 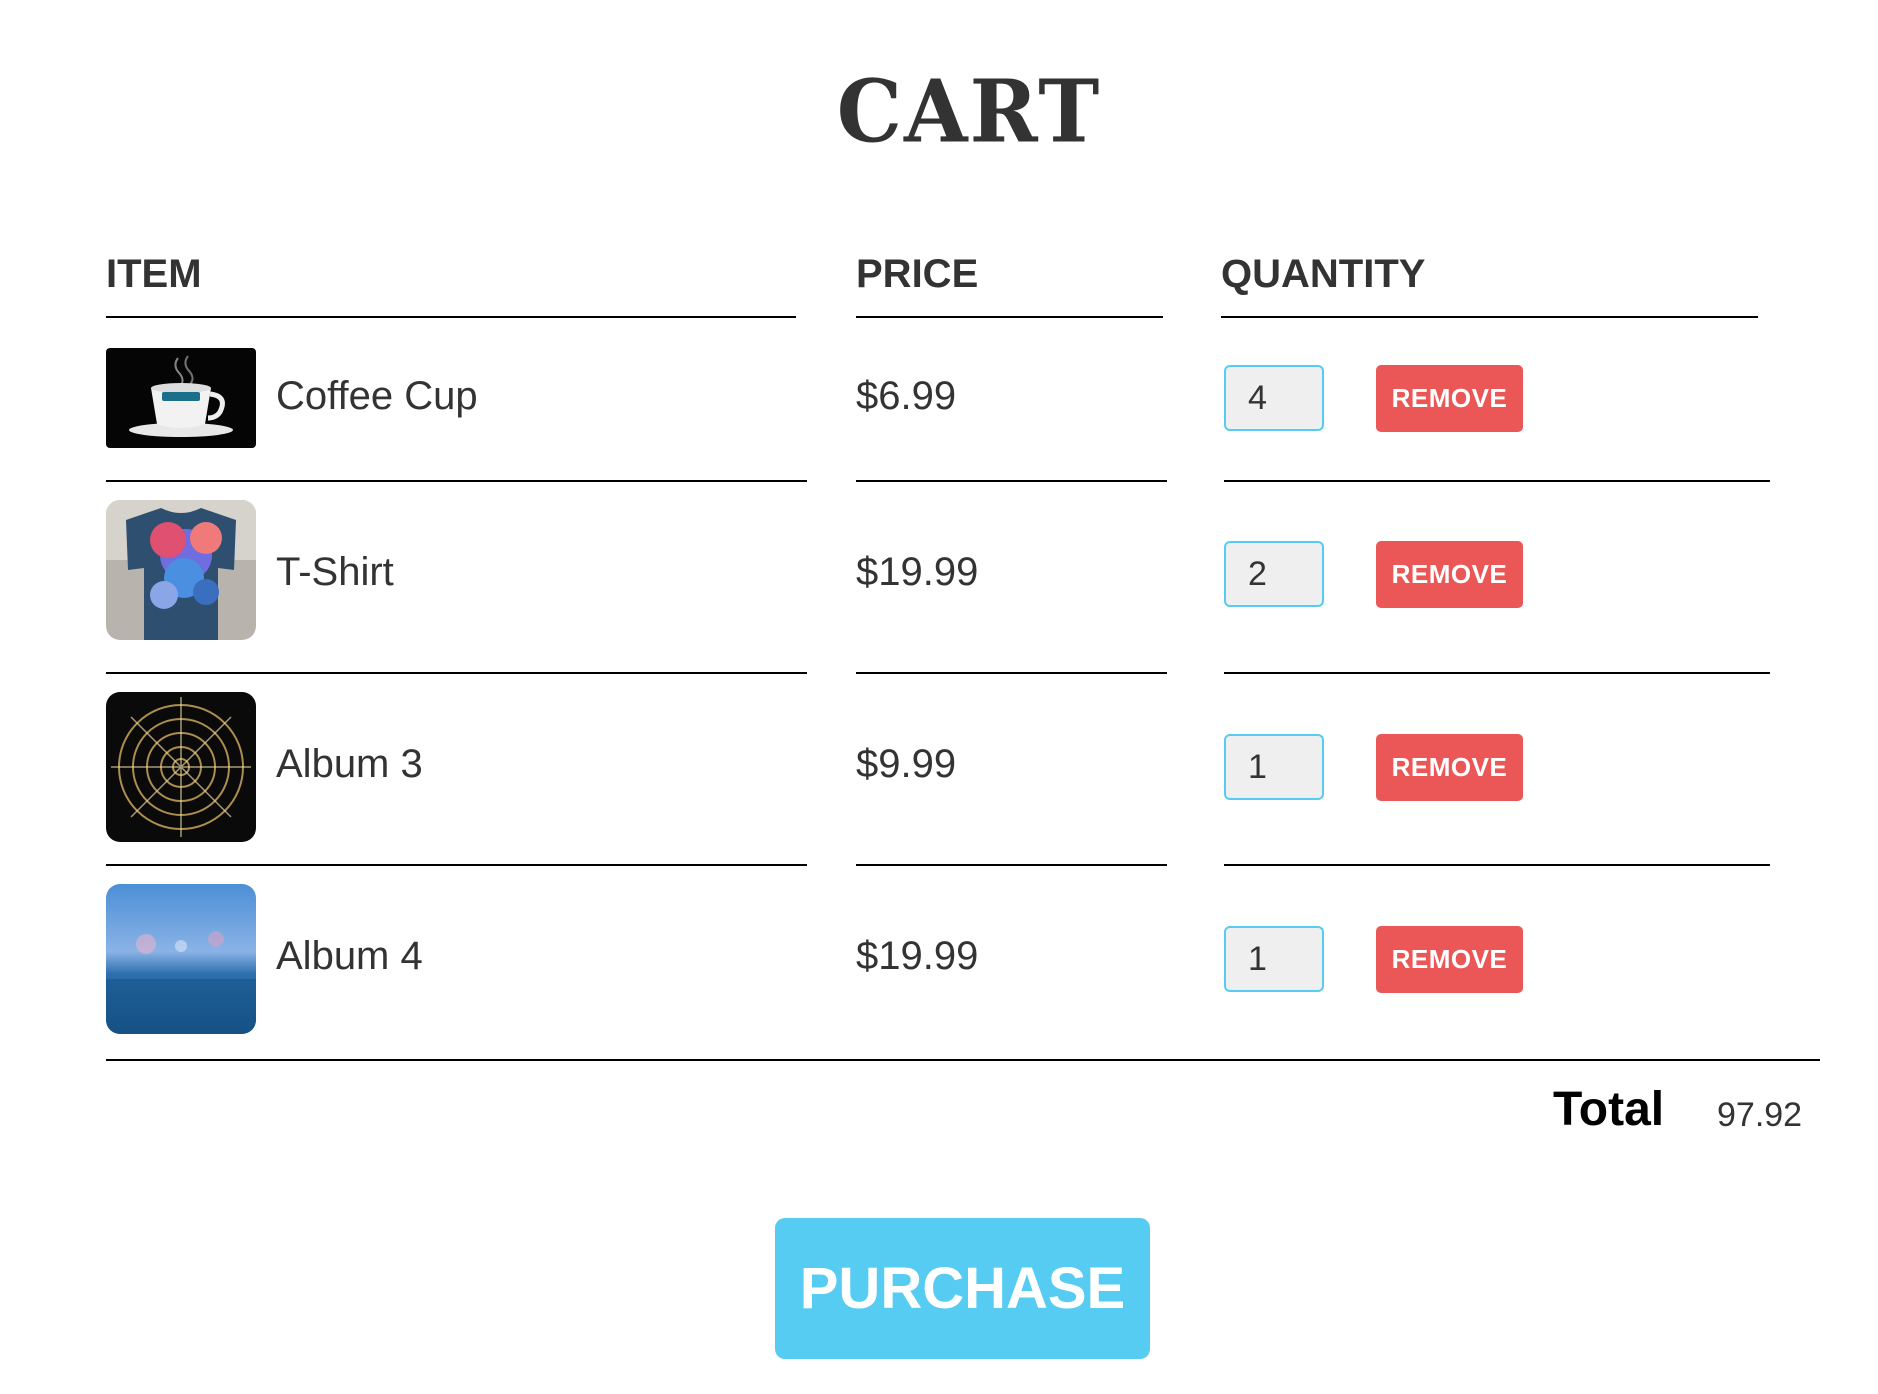 What do you see at coordinates (456, 779) in the screenshot?
I see `item-cell: Album 3` at bounding box center [456, 779].